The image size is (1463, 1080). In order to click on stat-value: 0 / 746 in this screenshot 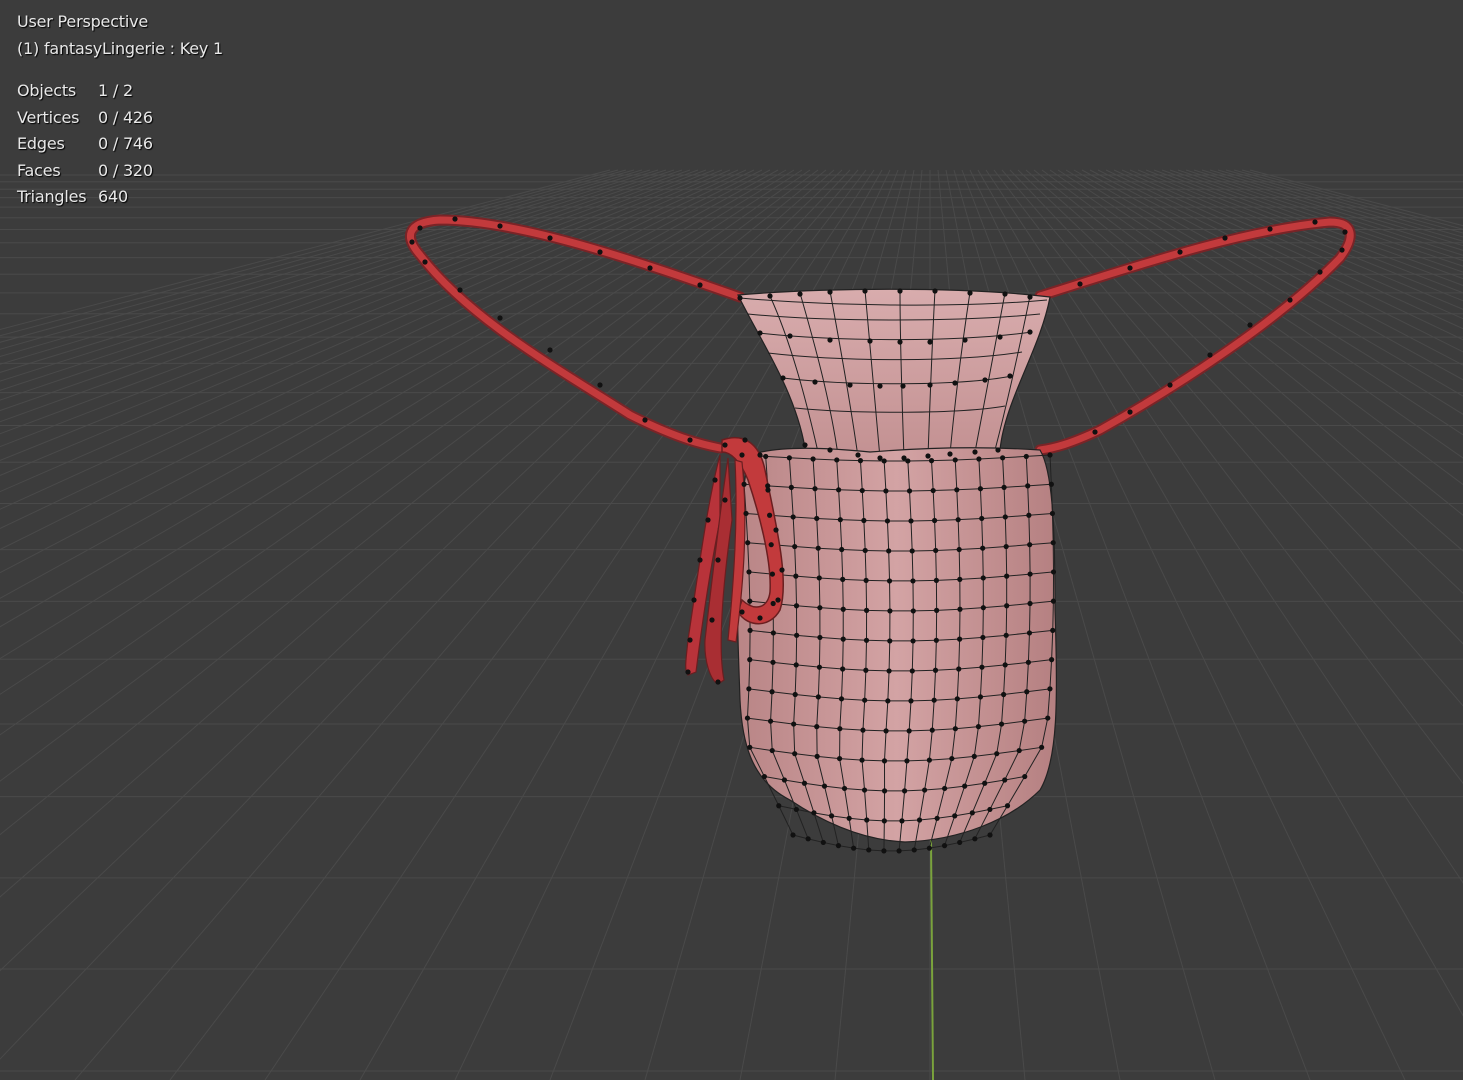, I will do `click(125, 143)`.